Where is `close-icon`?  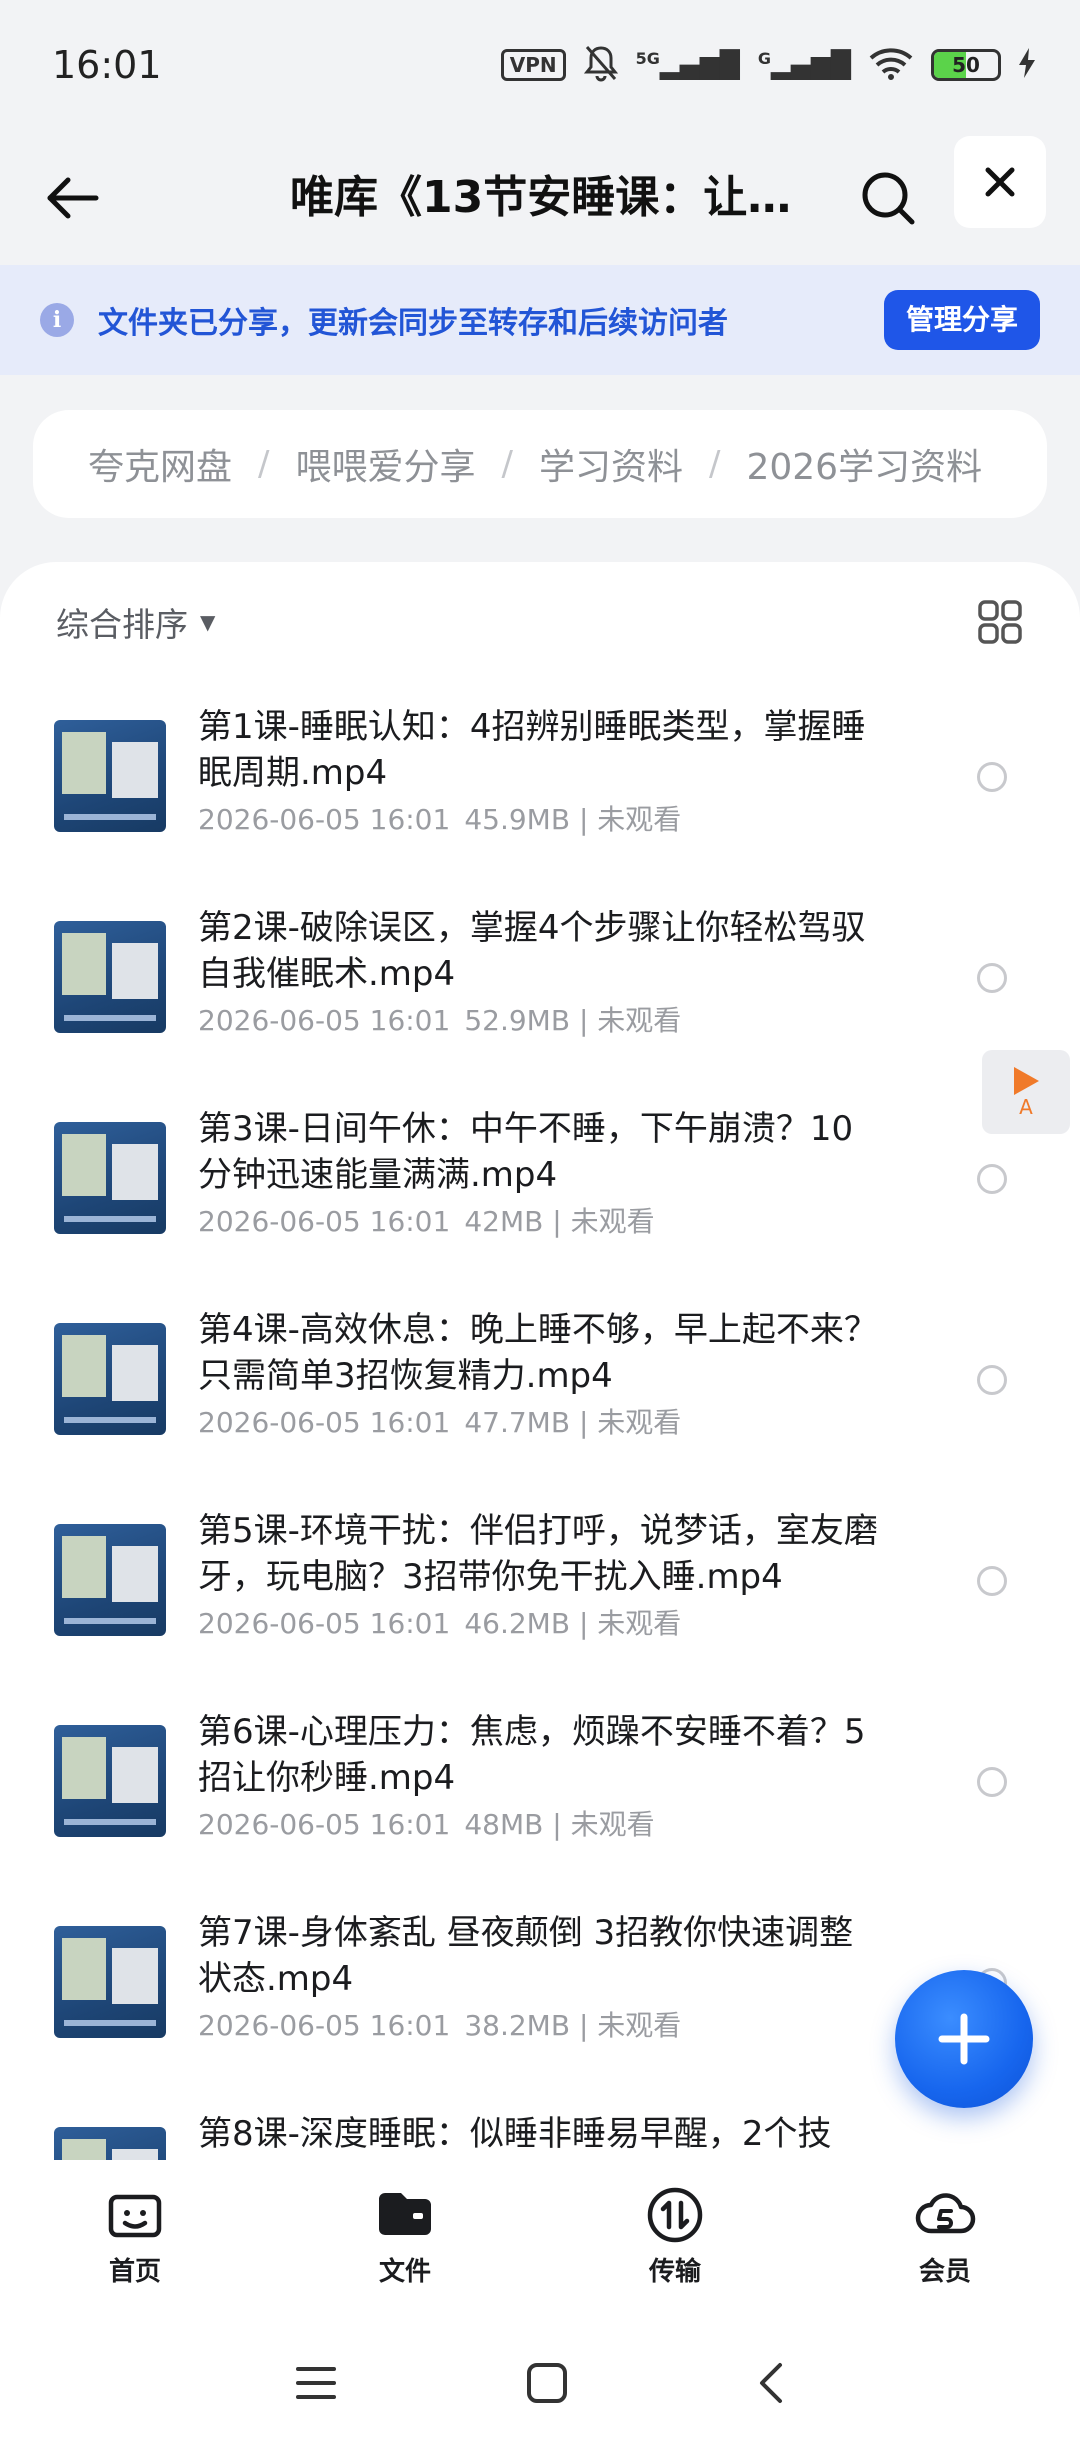
close-icon is located at coordinates (1000, 182).